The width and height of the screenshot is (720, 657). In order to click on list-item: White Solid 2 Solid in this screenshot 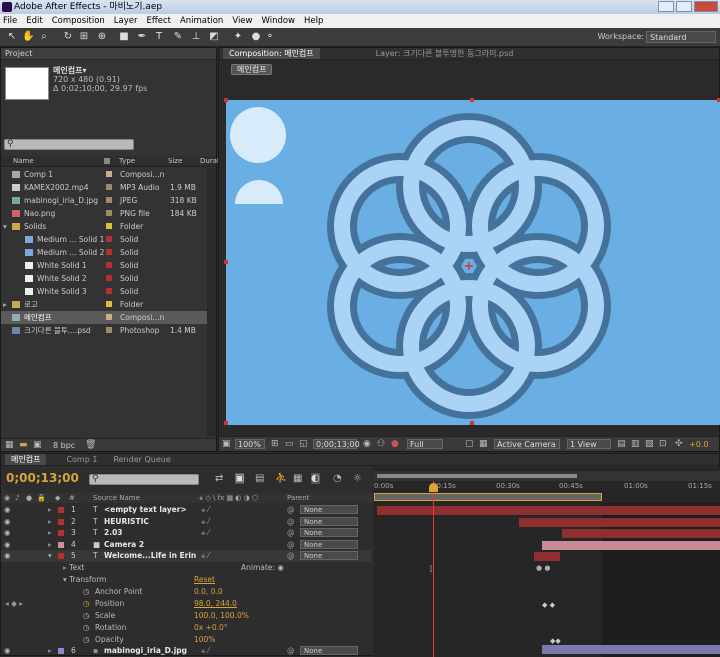, I will do `click(108, 278)`.